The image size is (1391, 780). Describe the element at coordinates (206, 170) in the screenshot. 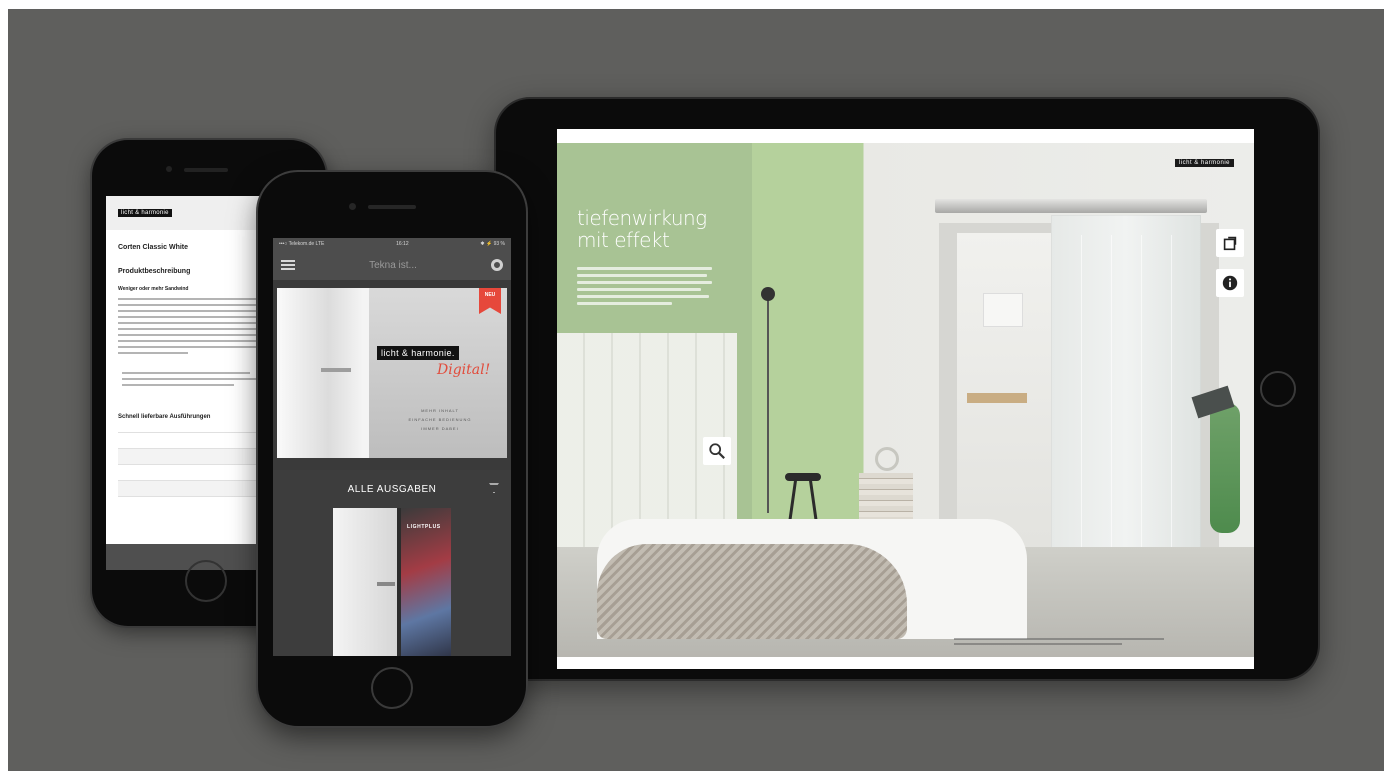

I see `phone-back-speaker` at that location.